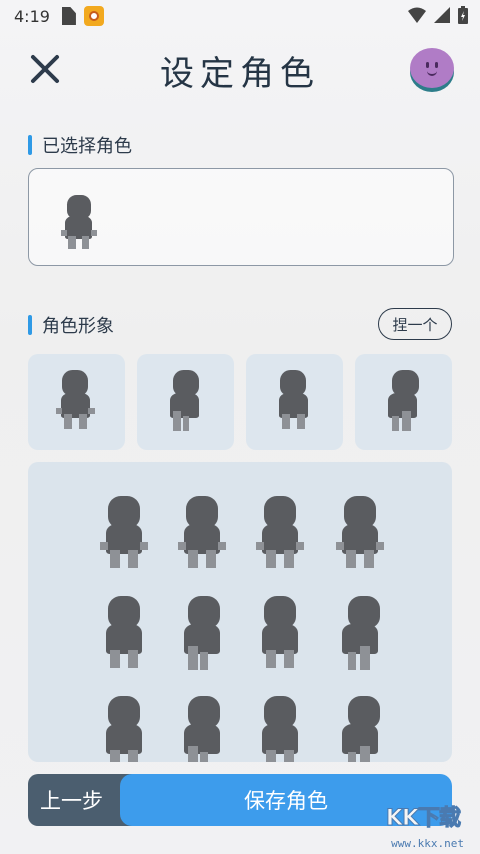 Image resolution: width=480 pixels, height=854 pixels. Describe the element at coordinates (78, 326) in the screenshot. I see `appearance-label: 角色形象` at that location.